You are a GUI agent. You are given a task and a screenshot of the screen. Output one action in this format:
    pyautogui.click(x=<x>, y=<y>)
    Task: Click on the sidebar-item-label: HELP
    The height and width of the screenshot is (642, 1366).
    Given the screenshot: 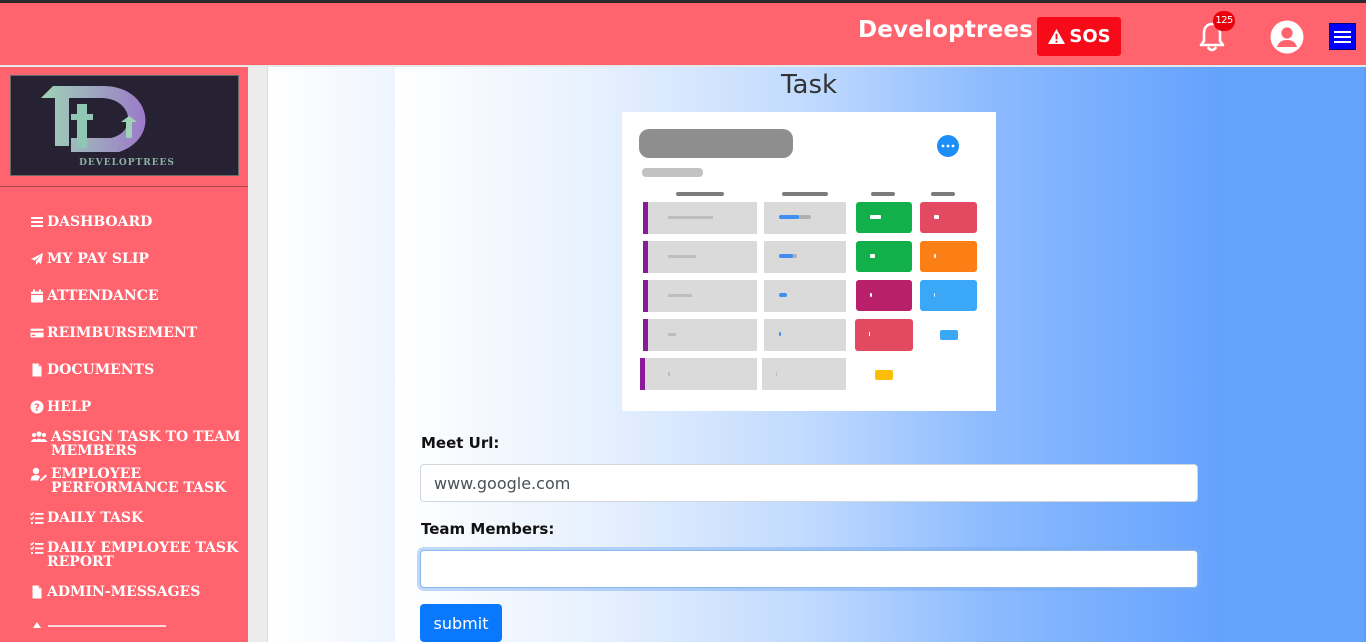 What is the action you would take?
    pyautogui.click(x=69, y=407)
    